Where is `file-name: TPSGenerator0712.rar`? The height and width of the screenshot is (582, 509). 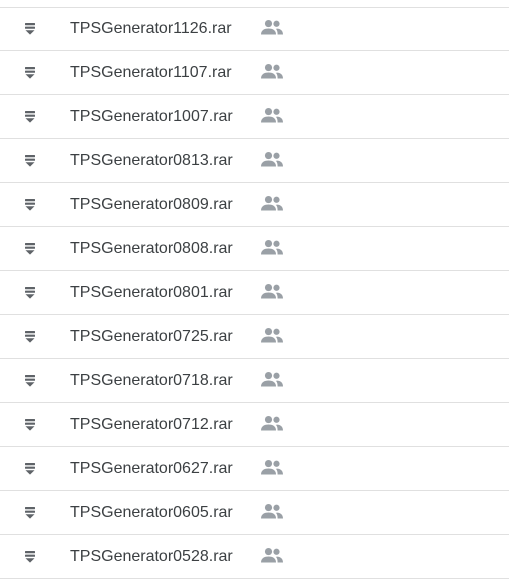
file-name: TPSGenerator0712.rar is located at coordinates (151, 425).